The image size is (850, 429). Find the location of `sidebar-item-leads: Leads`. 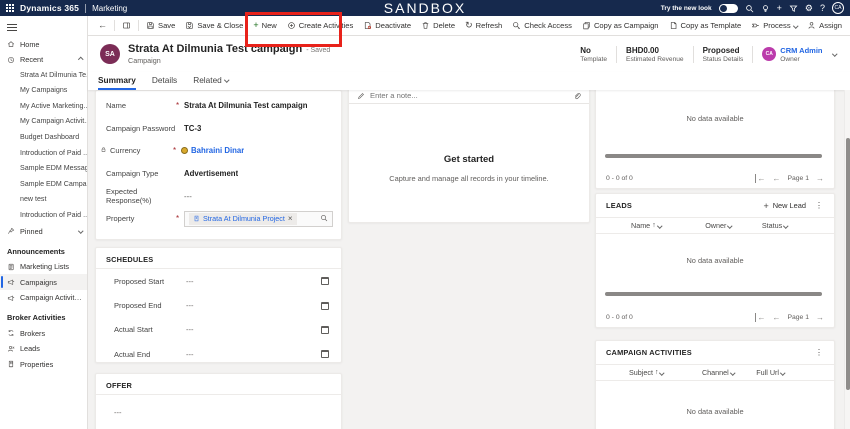

sidebar-item-leads: Leads is located at coordinates (43, 349).